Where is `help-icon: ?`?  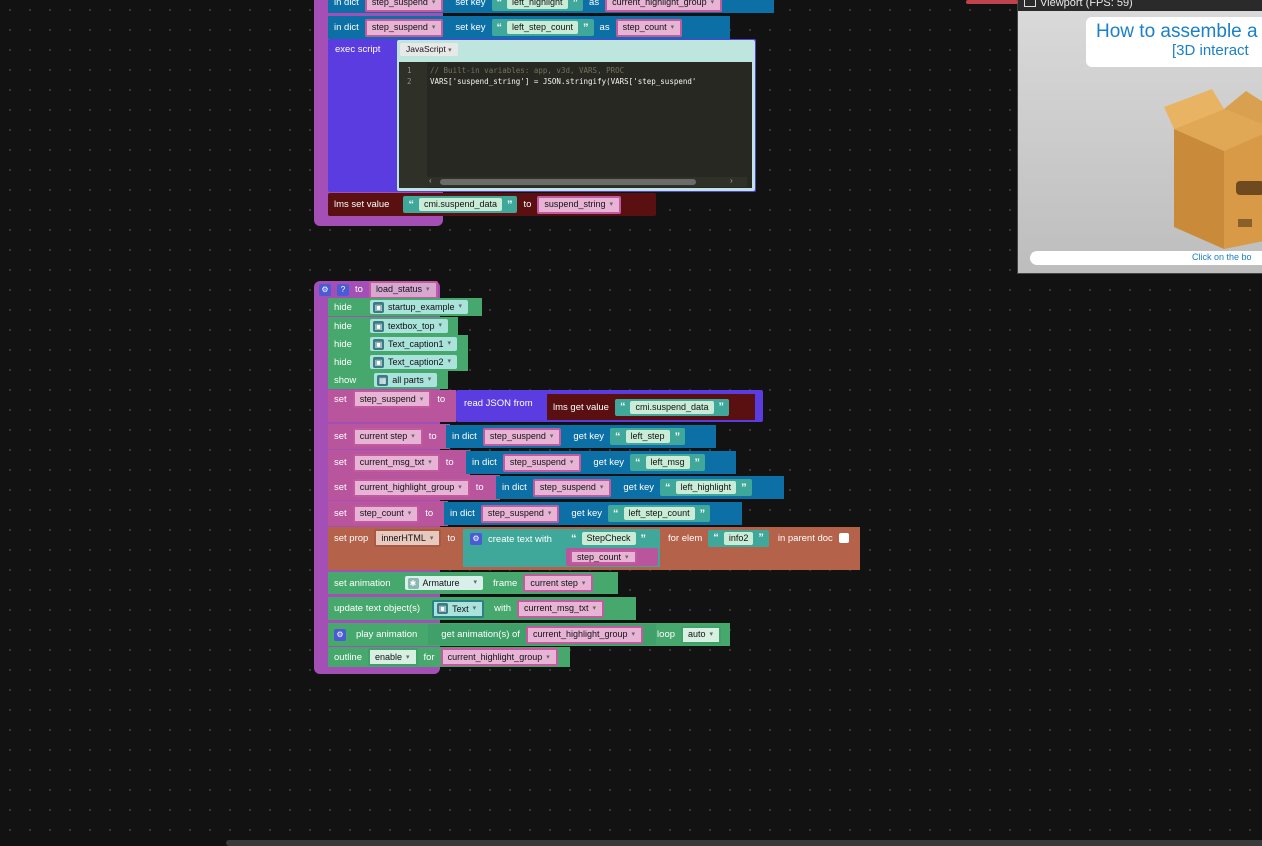 help-icon: ? is located at coordinates (343, 289).